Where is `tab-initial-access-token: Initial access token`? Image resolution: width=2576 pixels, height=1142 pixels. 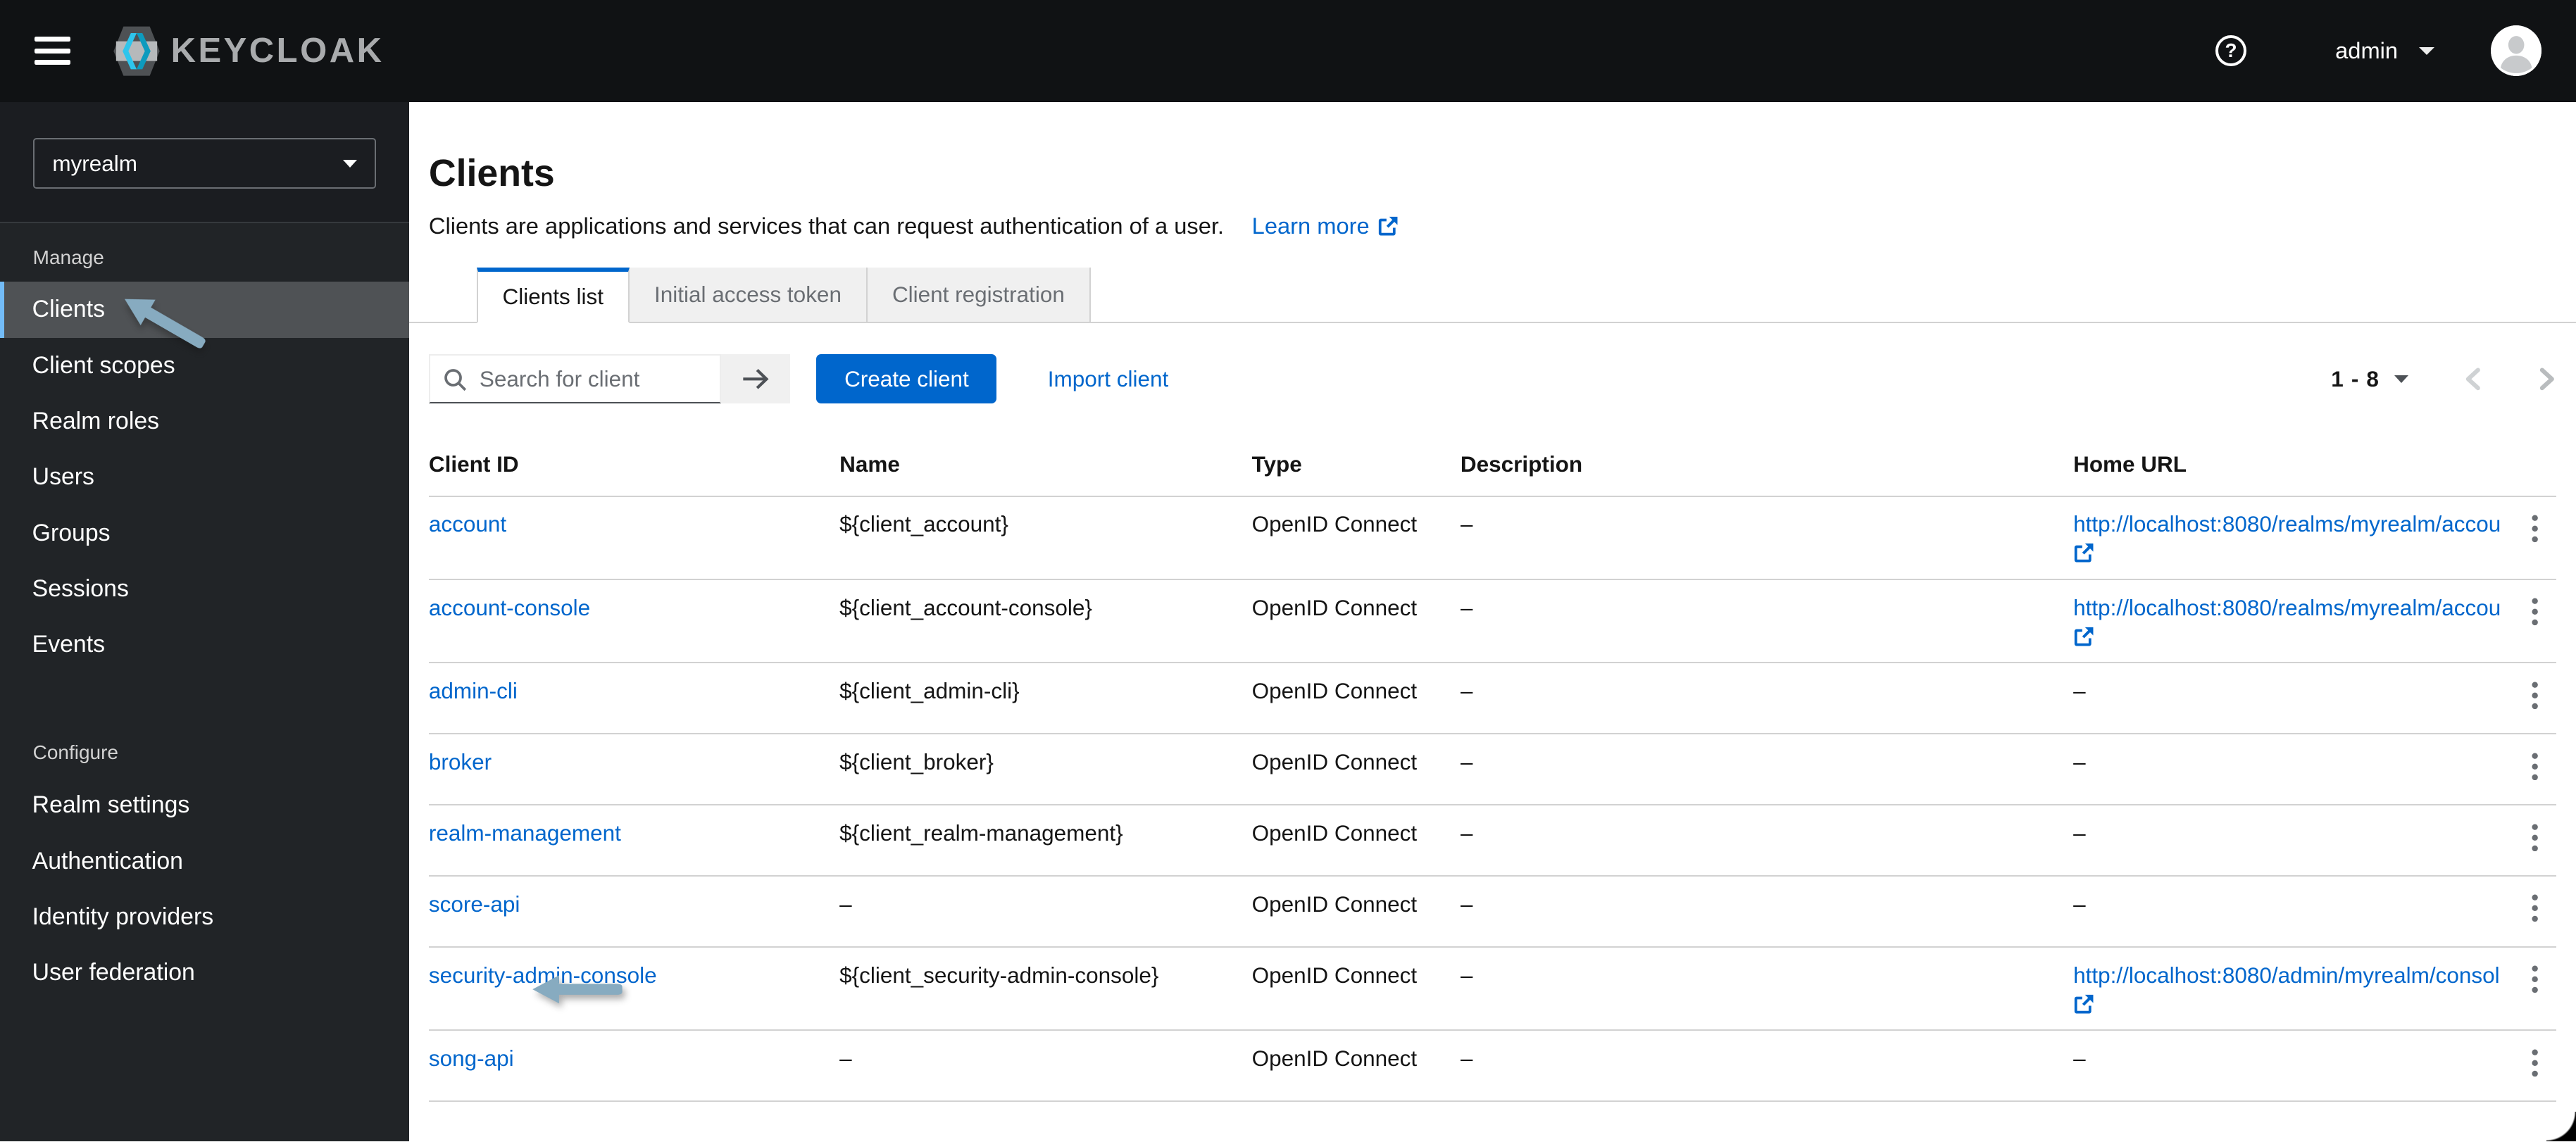 tab-initial-access-token: Initial access token is located at coordinates (748, 294).